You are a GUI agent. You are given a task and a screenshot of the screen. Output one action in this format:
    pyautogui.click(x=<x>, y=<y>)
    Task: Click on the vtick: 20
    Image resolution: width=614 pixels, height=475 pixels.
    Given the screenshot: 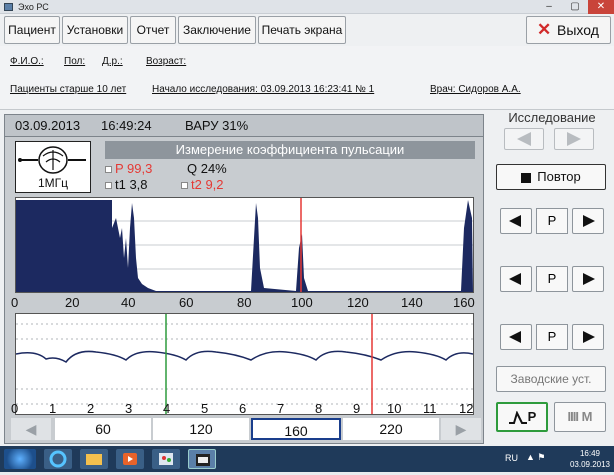 What is the action you would take?
    pyautogui.click(x=72, y=302)
    